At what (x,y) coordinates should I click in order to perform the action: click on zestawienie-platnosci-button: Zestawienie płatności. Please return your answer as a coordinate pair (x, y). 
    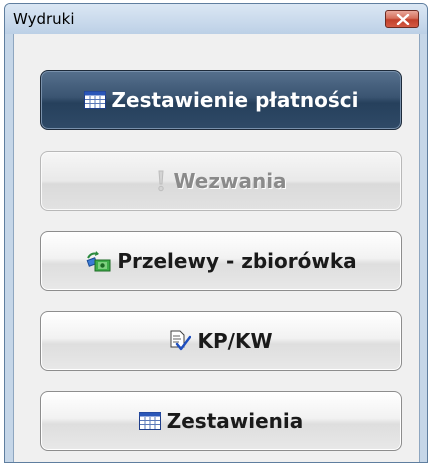
    Looking at the image, I should click on (221, 100).